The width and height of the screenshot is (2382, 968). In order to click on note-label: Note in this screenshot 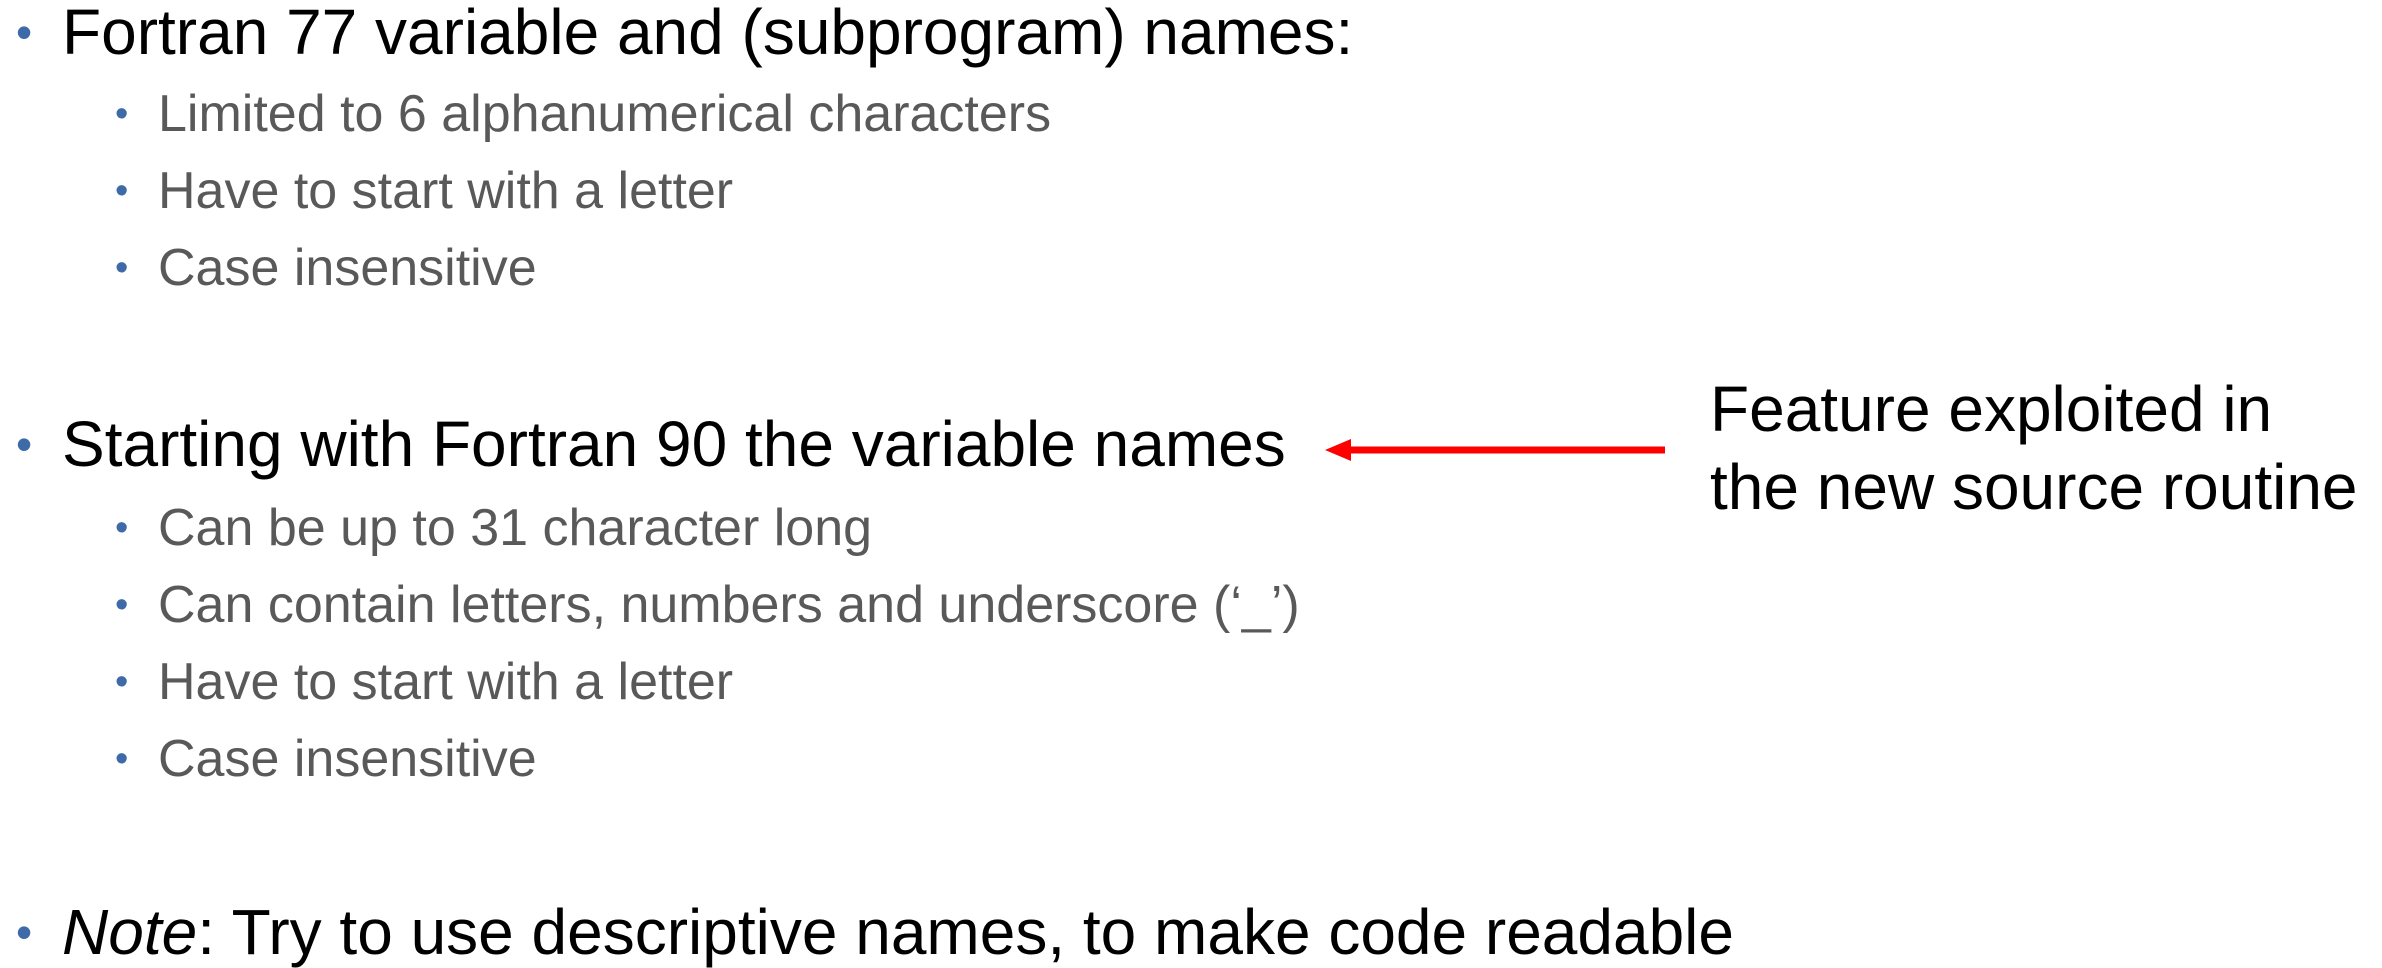, I will do `click(130, 932)`.